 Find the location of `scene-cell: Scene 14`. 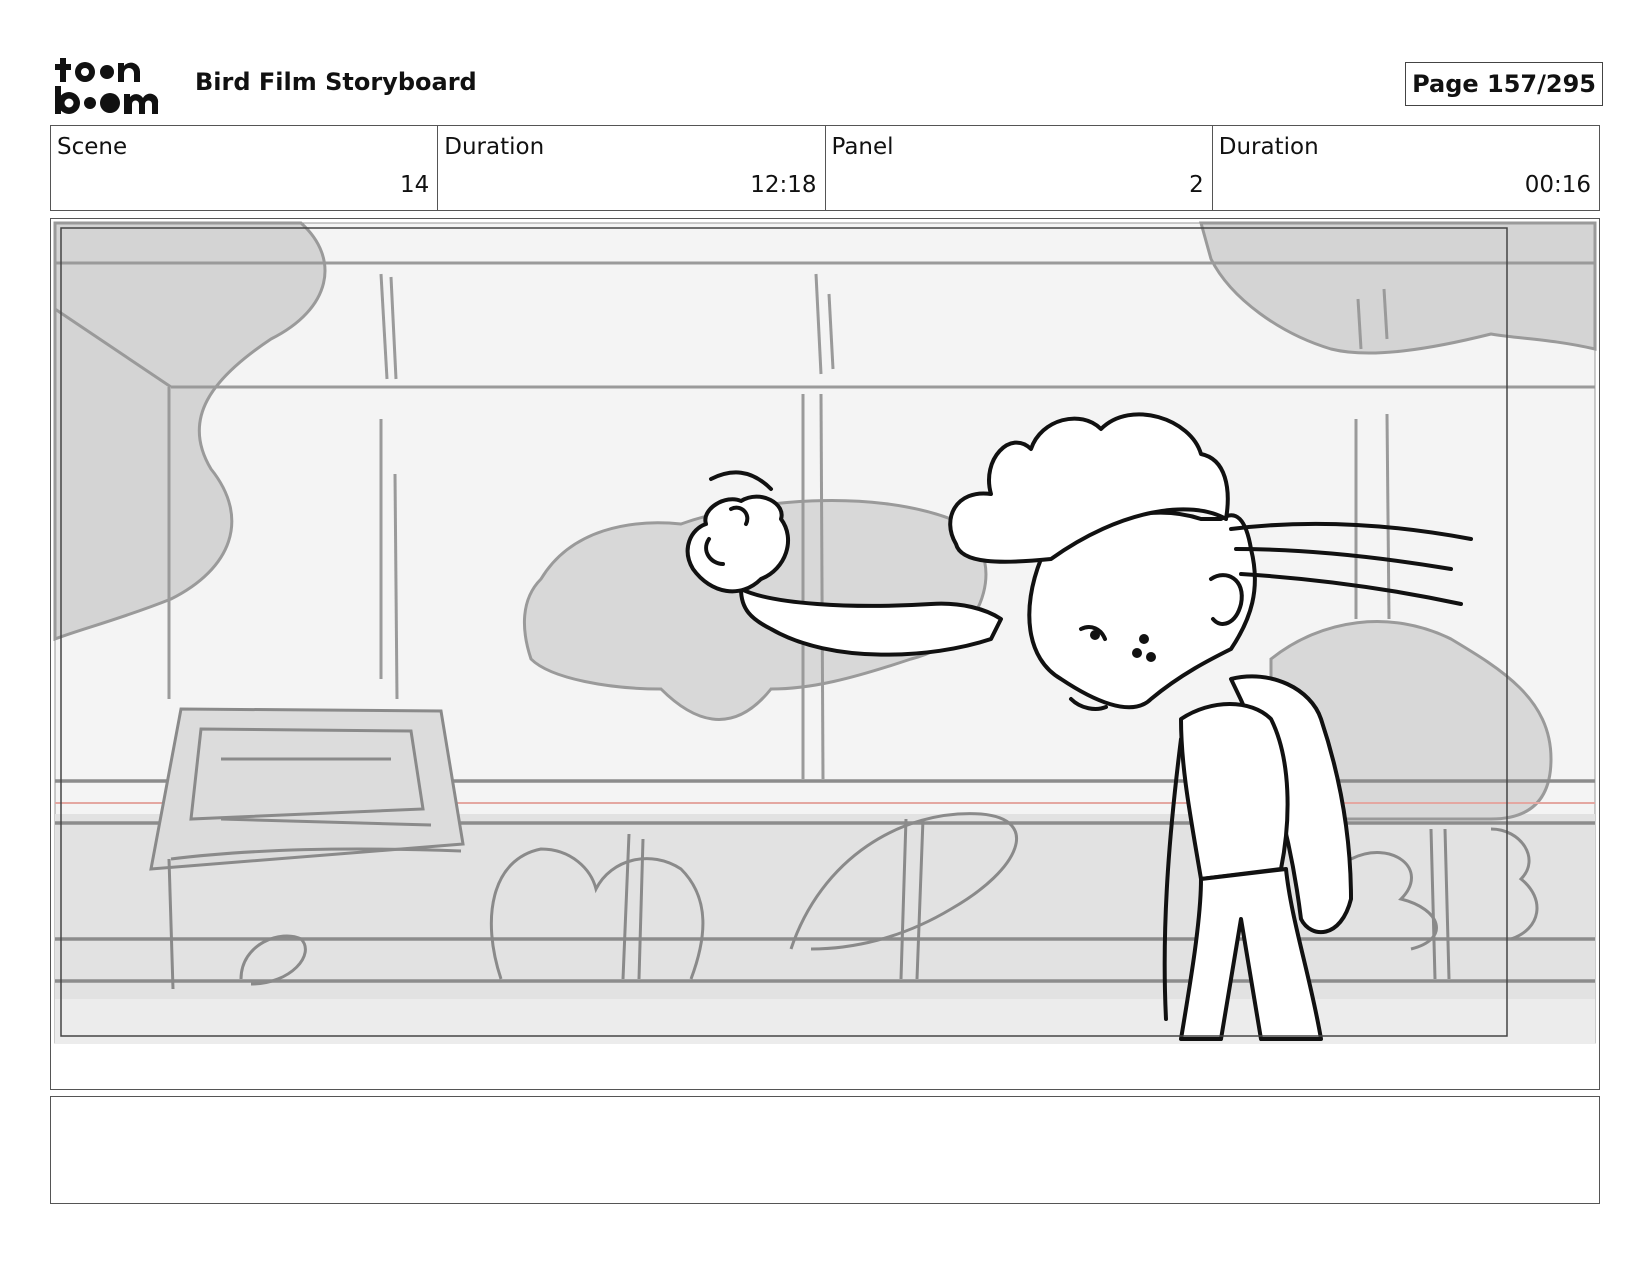

scene-cell: Scene 14 is located at coordinates (245, 168).